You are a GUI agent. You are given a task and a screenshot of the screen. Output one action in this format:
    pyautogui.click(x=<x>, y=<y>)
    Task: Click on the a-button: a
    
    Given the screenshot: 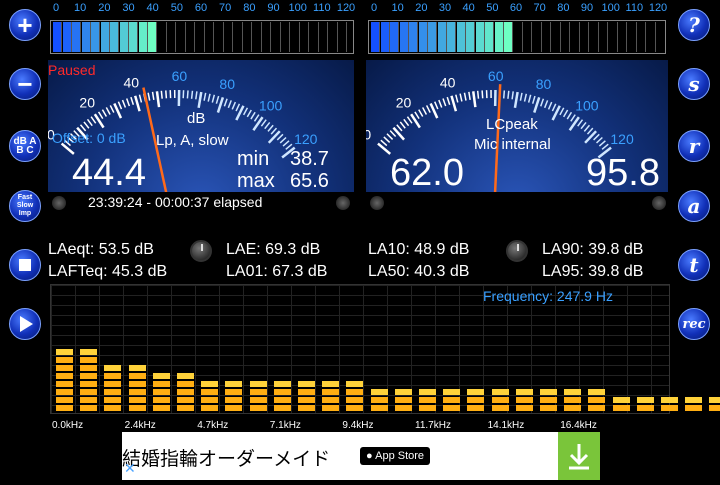 What is the action you would take?
    pyautogui.click(x=694, y=206)
    